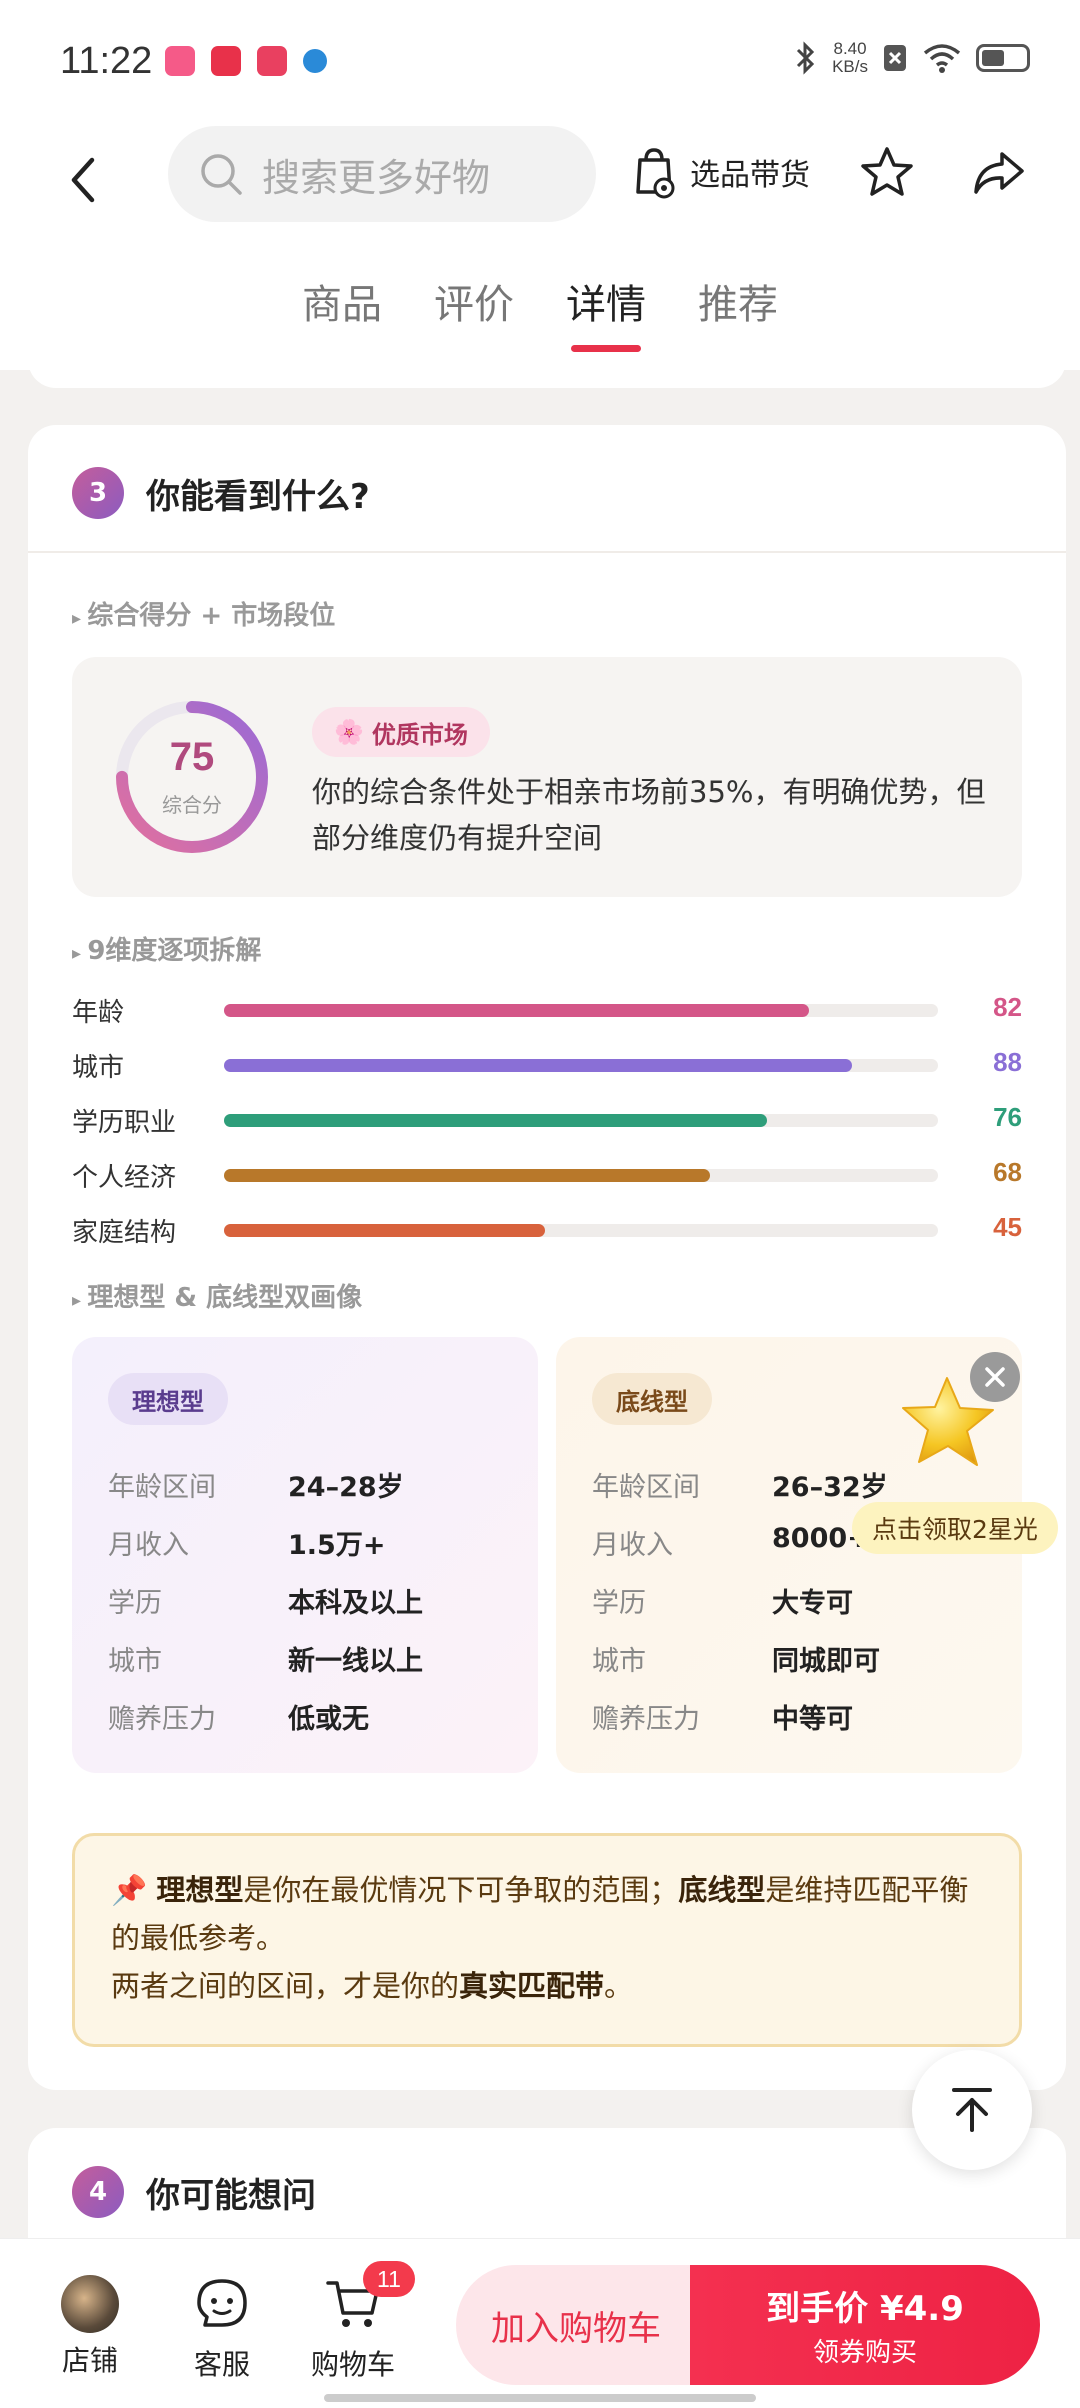 This screenshot has height=2408, width=1080. I want to click on profile-value: 新一线以上, so click(355, 1661).